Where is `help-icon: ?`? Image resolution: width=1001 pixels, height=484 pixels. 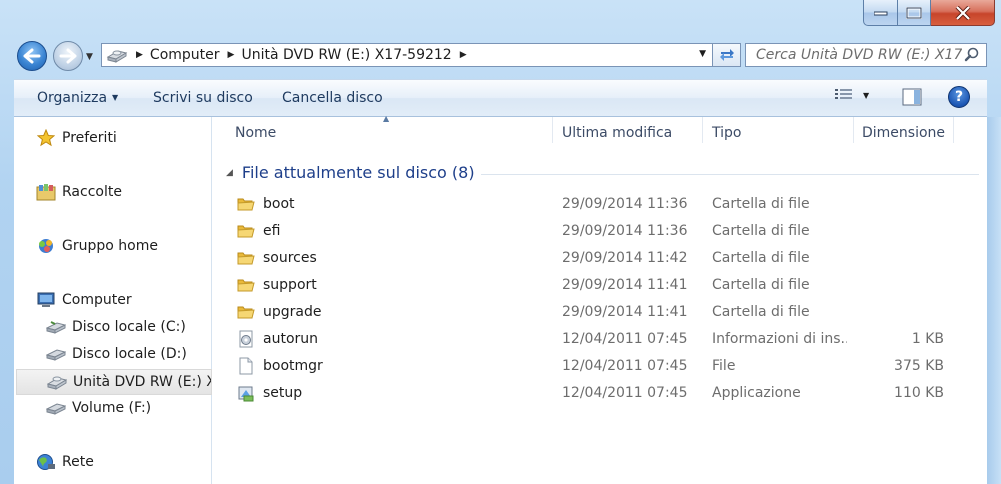
help-icon: ? is located at coordinates (959, 97).